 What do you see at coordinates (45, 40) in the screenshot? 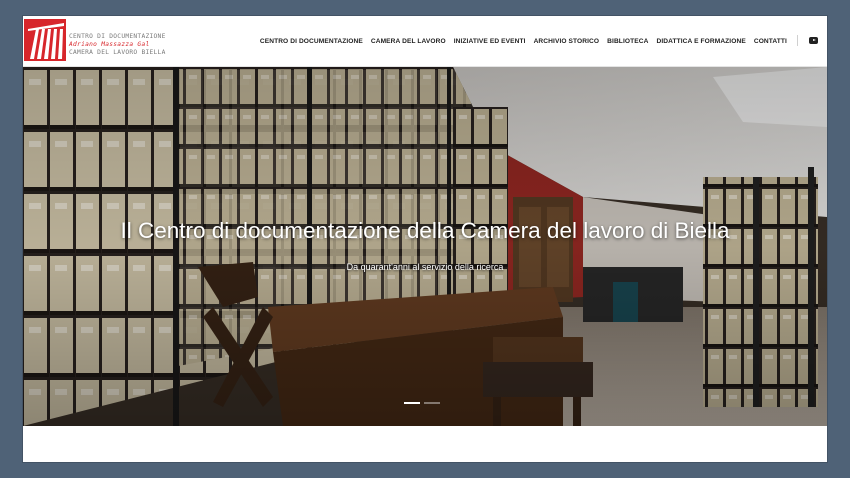
I see `logo-columns-icon` at bounding box center [45, 40].